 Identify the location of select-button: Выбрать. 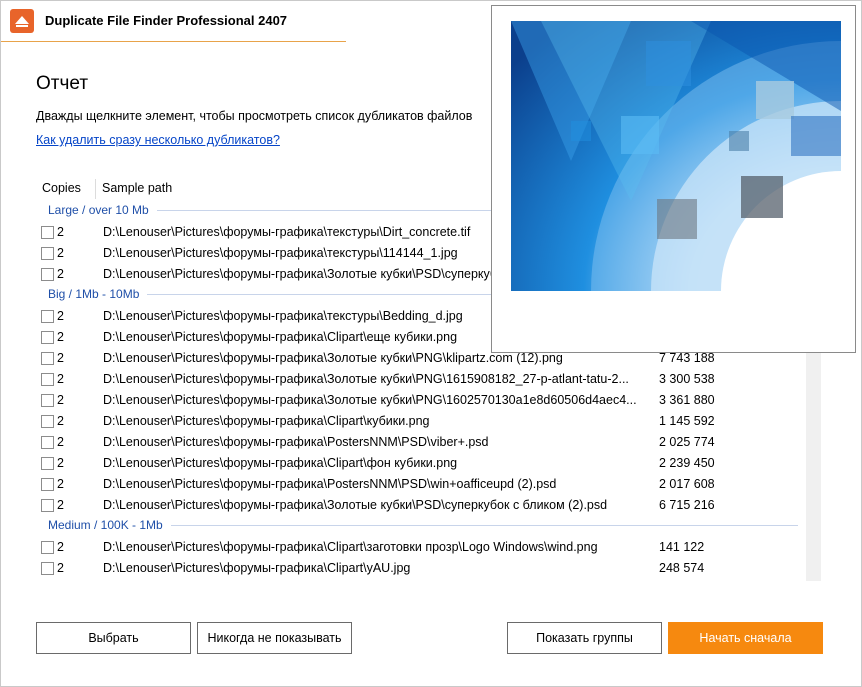
(113, 638).